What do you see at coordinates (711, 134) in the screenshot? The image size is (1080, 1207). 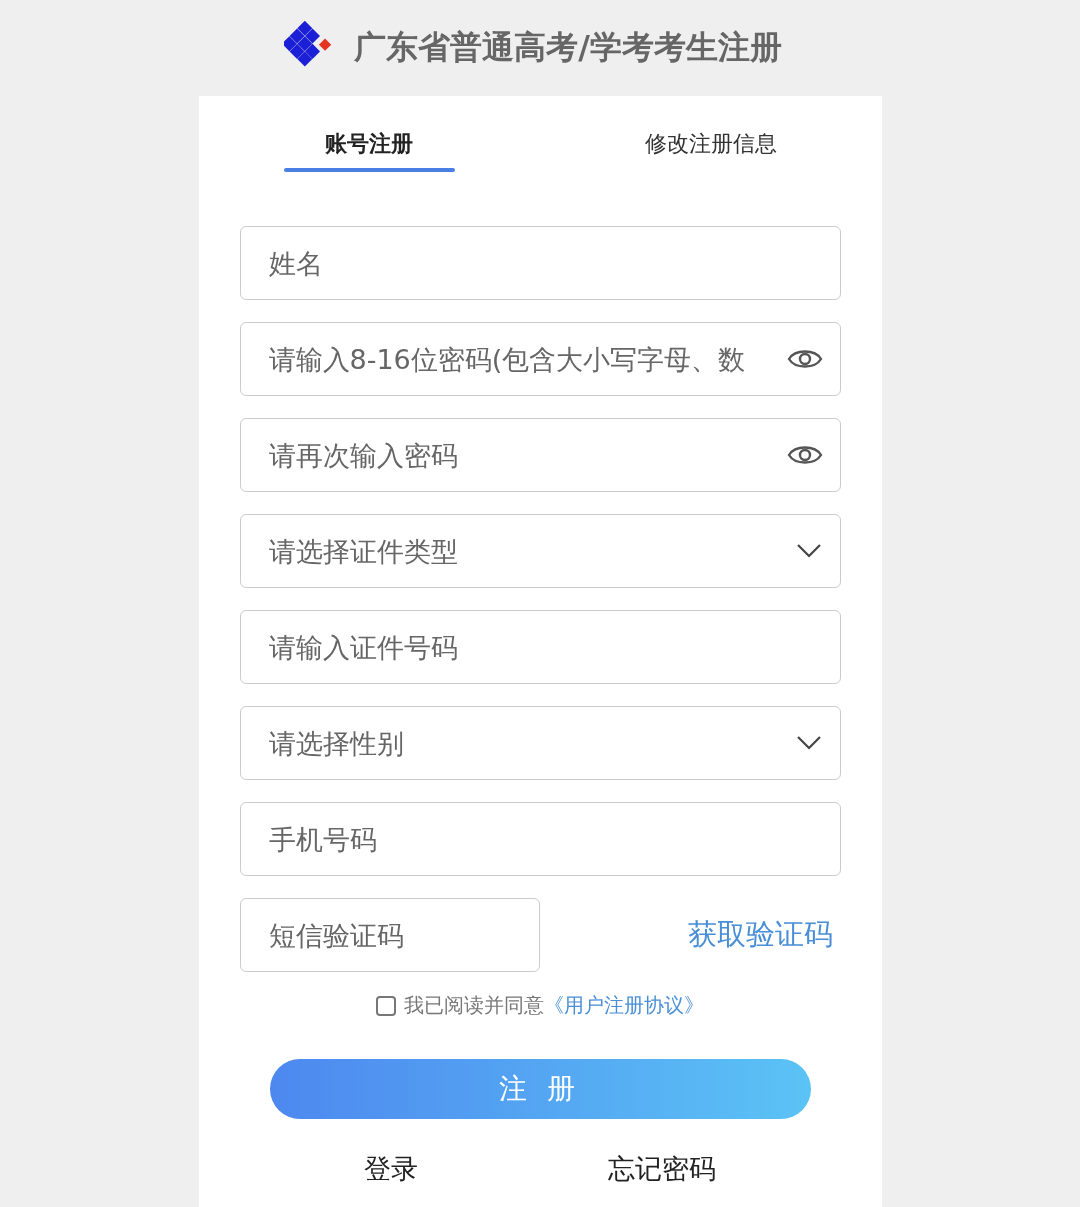 I see `tab: 修改注册信息` at bounding box center [711, 134].